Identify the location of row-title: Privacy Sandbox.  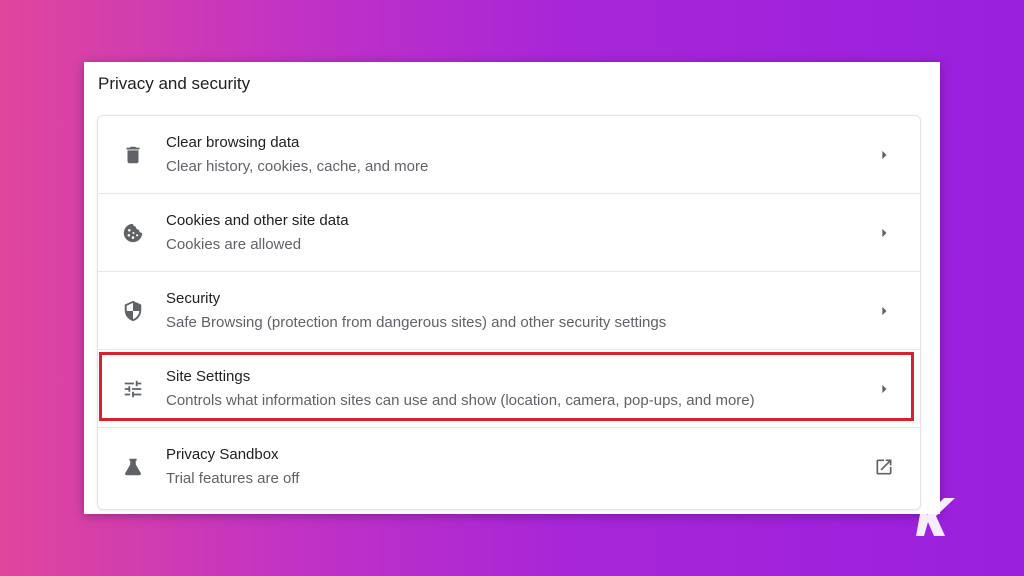
(222, 454).